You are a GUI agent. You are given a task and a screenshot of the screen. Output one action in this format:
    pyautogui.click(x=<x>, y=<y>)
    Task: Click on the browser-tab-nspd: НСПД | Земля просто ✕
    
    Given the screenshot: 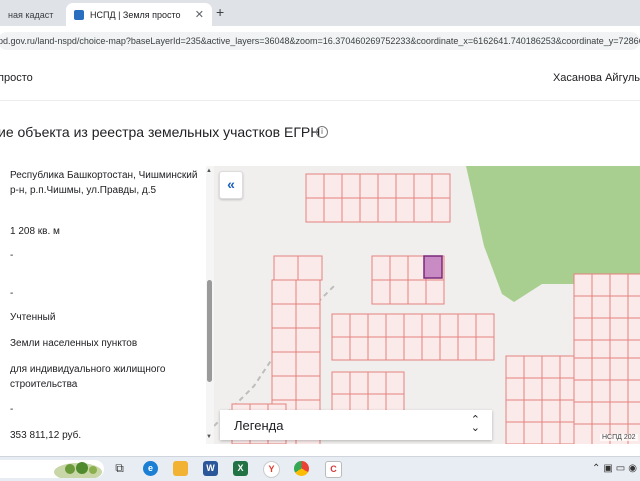 What is the action you would take?
    pyautogui.click(x=139, y=14)
    